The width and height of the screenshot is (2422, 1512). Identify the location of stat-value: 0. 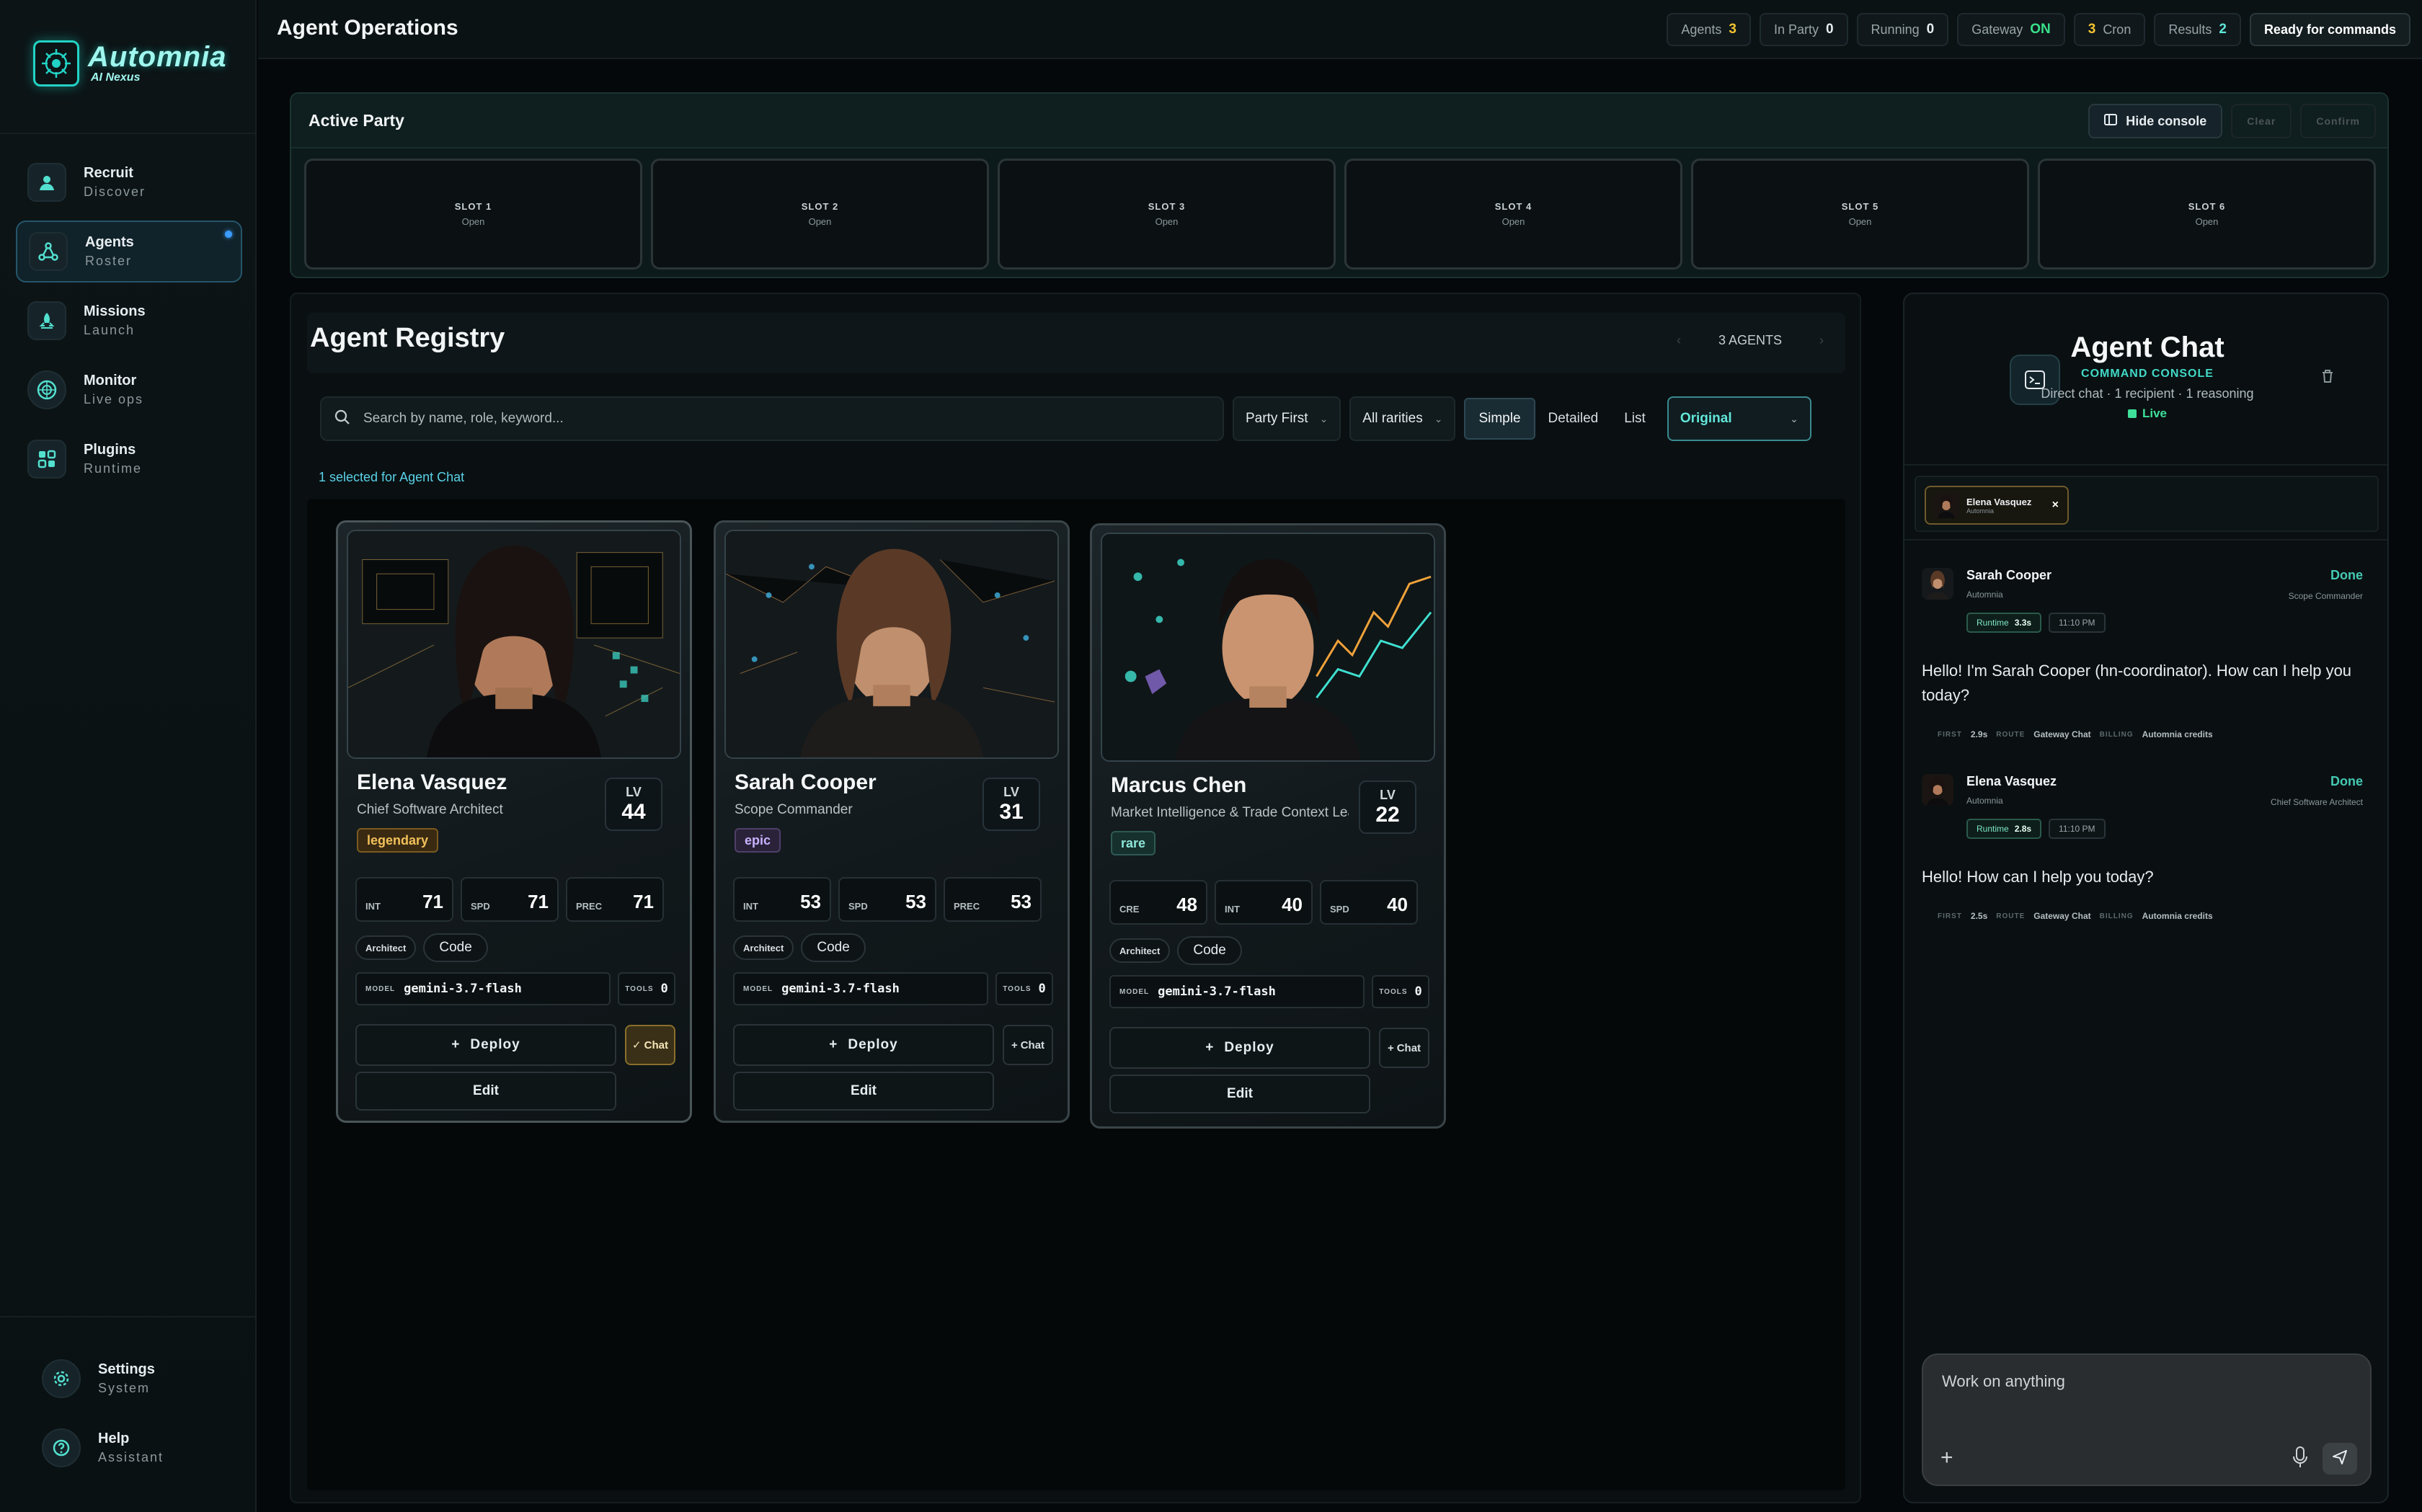
(1930, 30).